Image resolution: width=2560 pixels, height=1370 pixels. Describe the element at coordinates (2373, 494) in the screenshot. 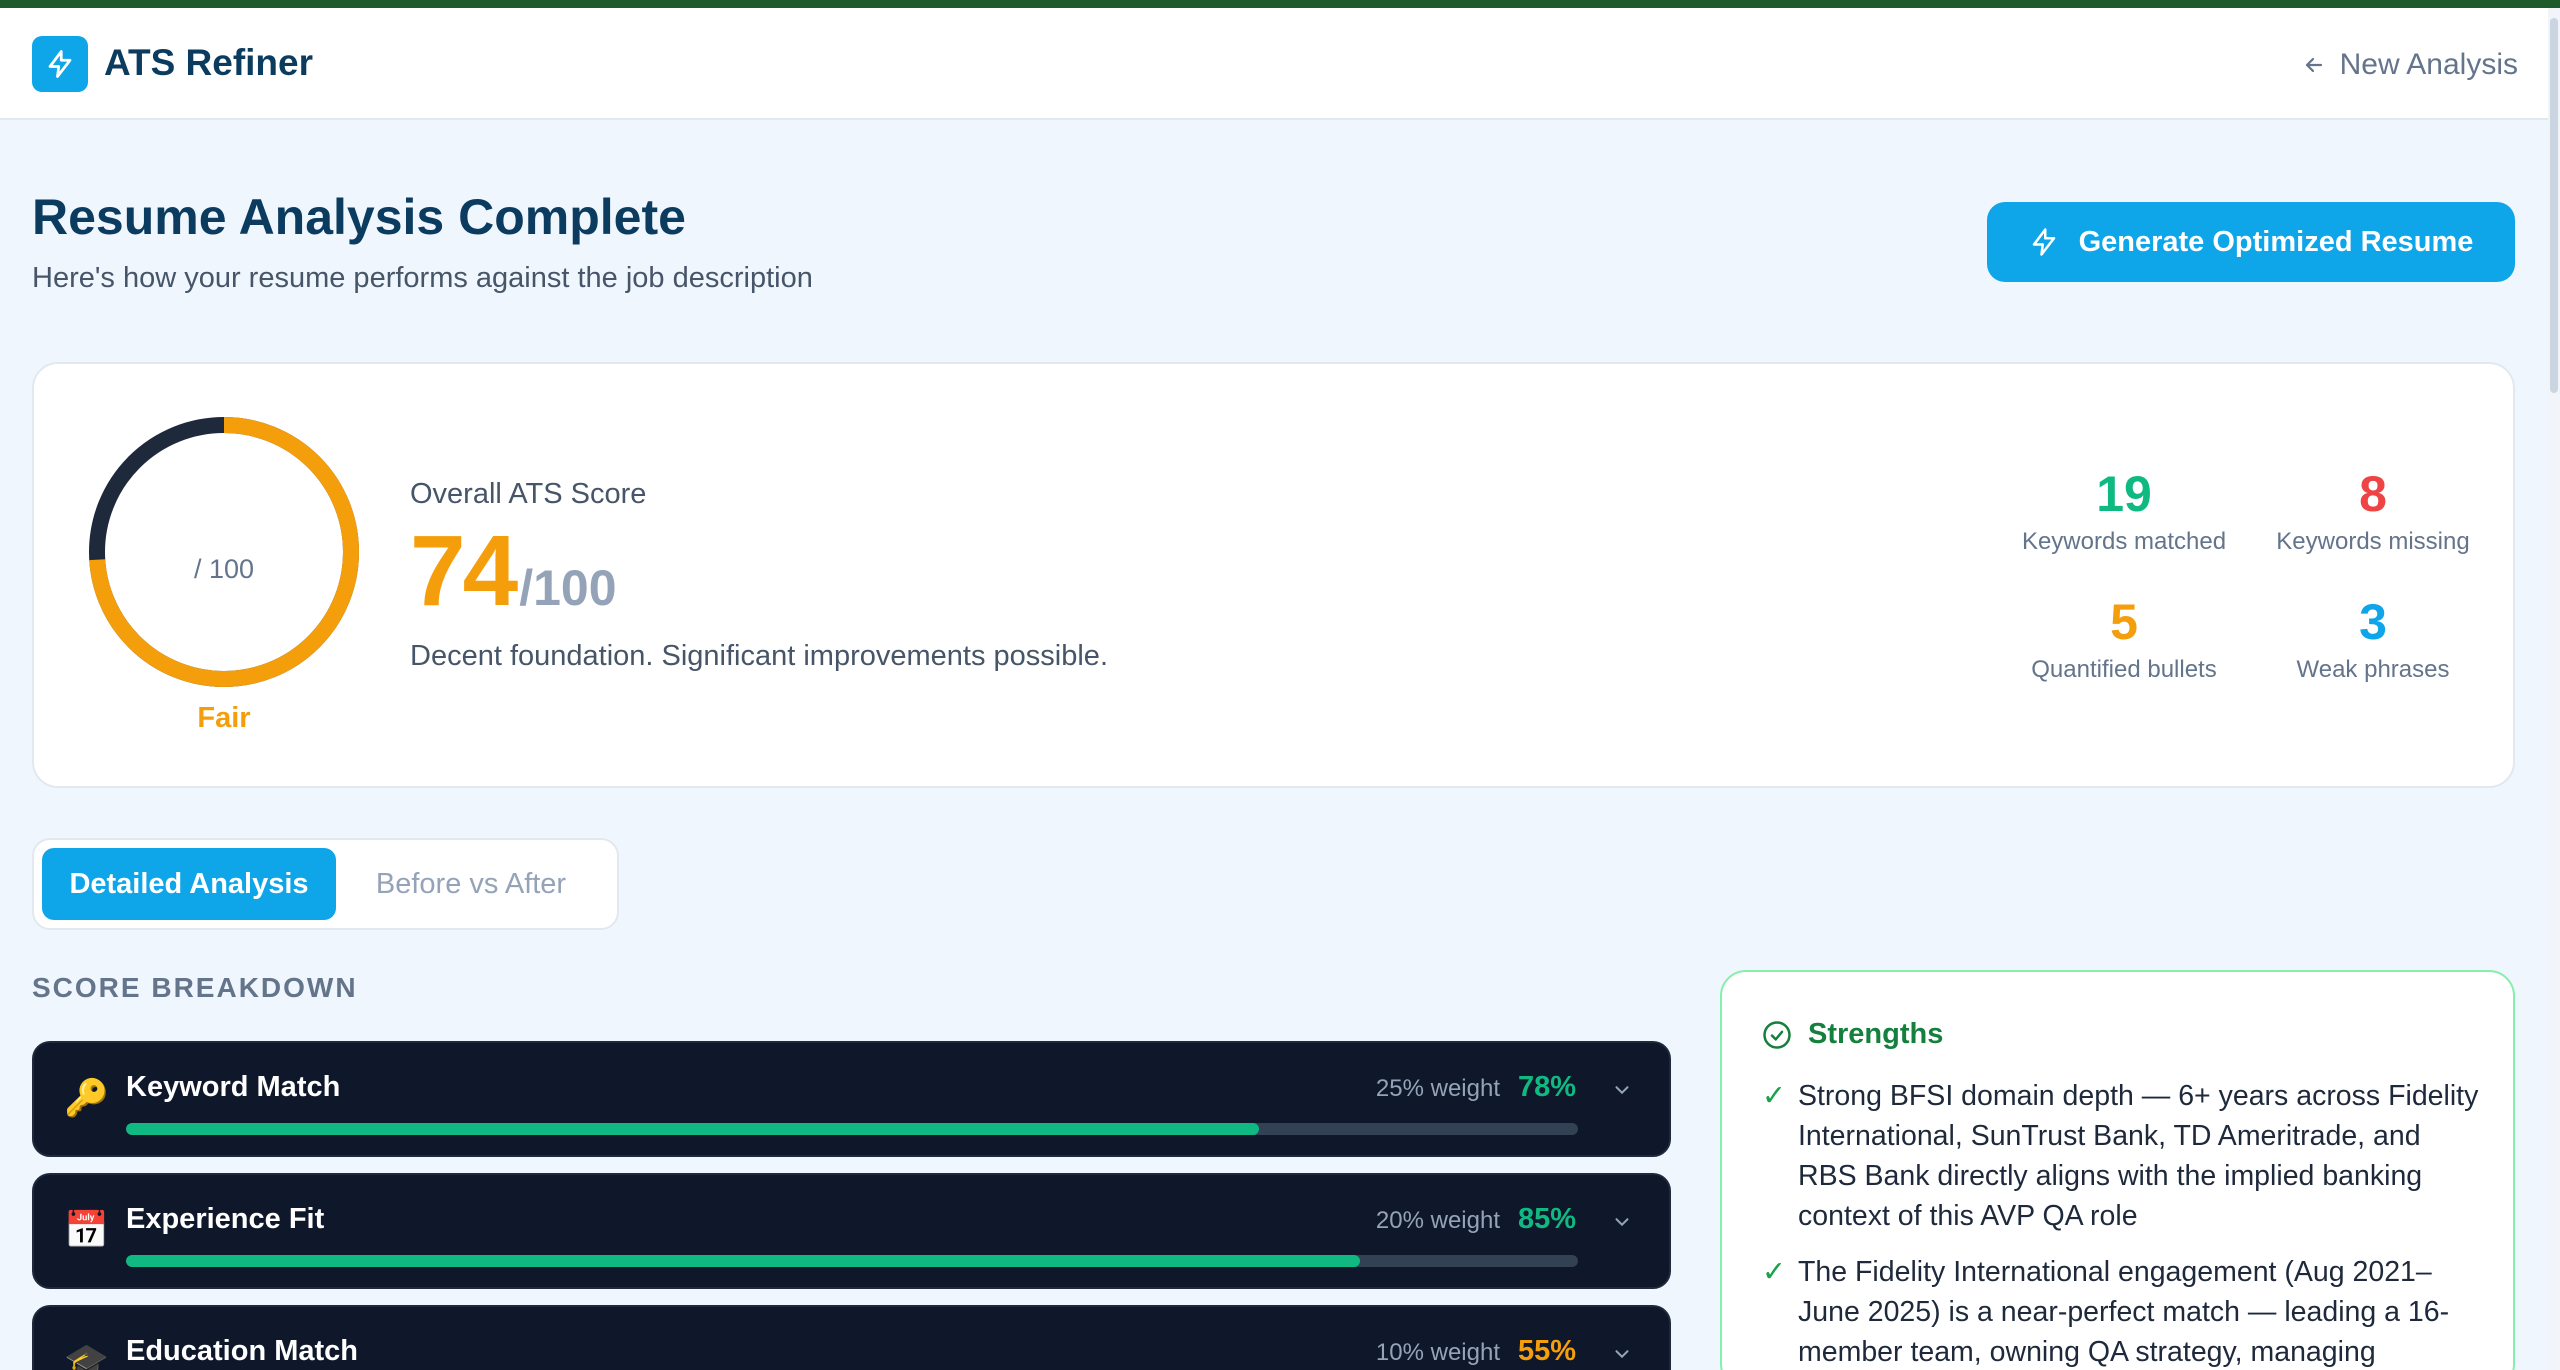

I see `stat-value: 8` at that location.